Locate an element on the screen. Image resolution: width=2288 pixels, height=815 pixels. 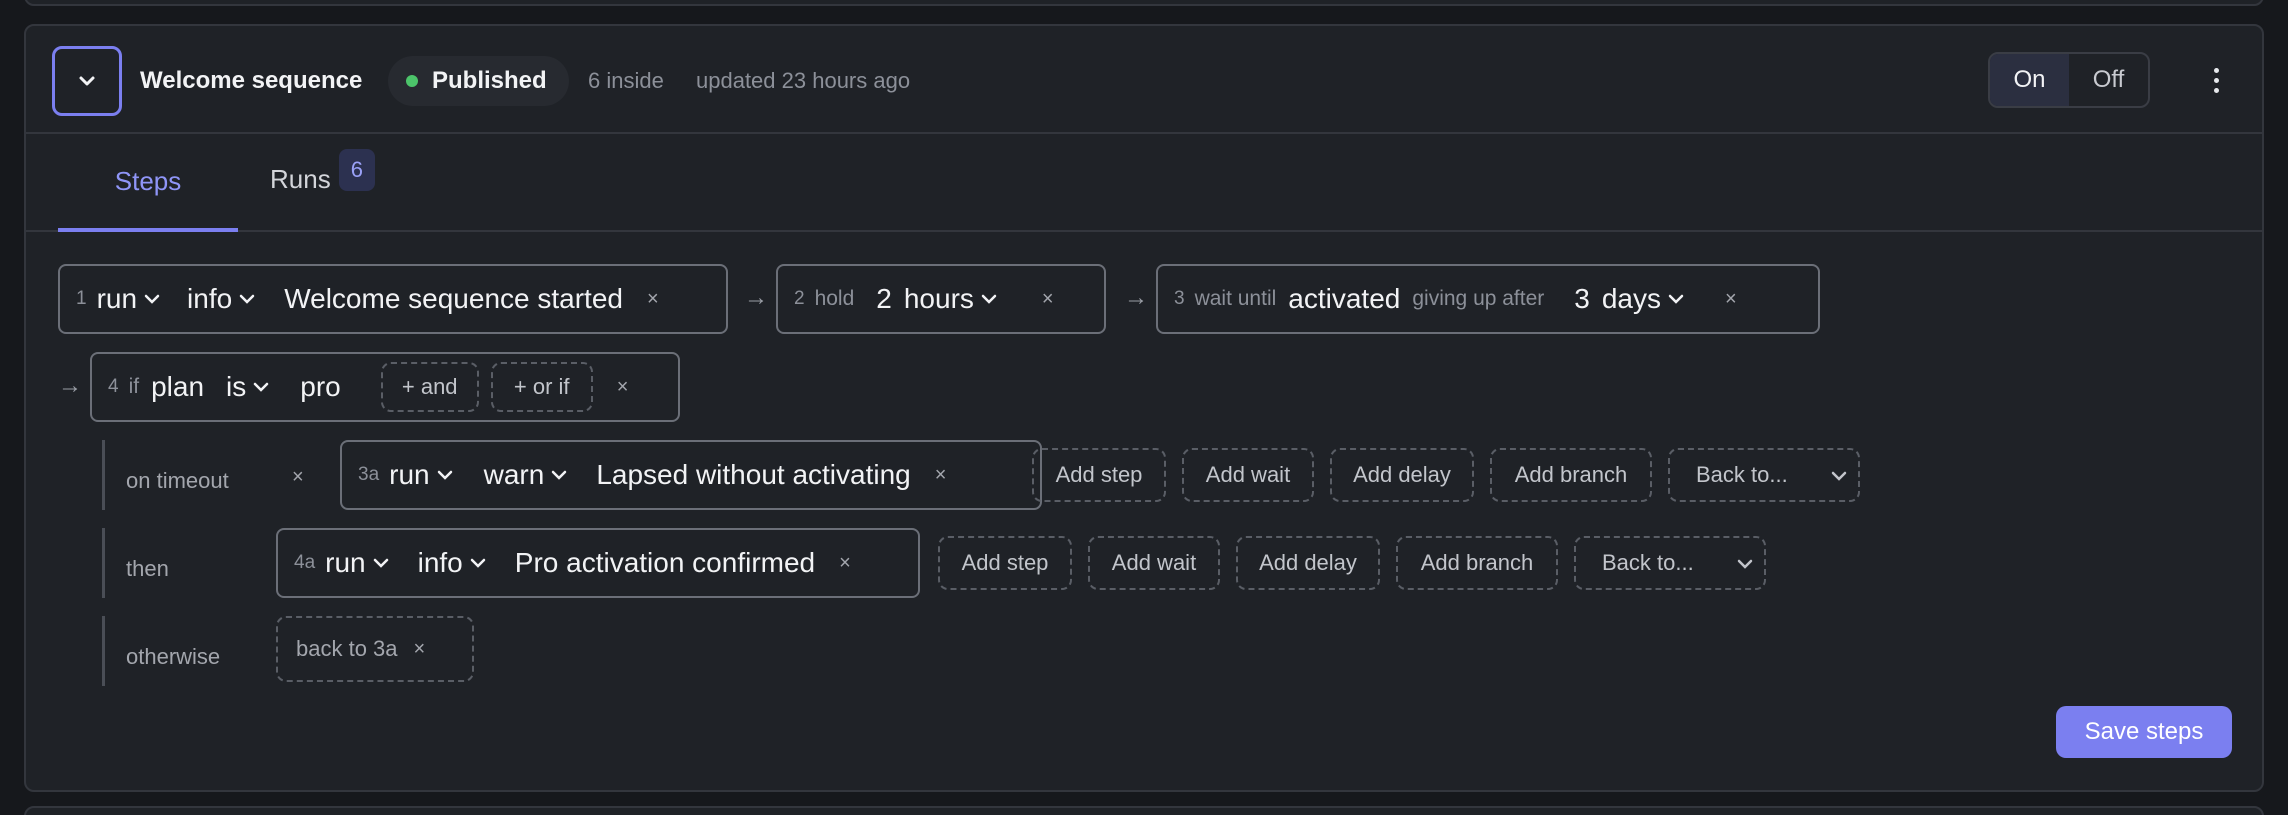
timeout-unit-select: days is located at coordinates (1643, 299).